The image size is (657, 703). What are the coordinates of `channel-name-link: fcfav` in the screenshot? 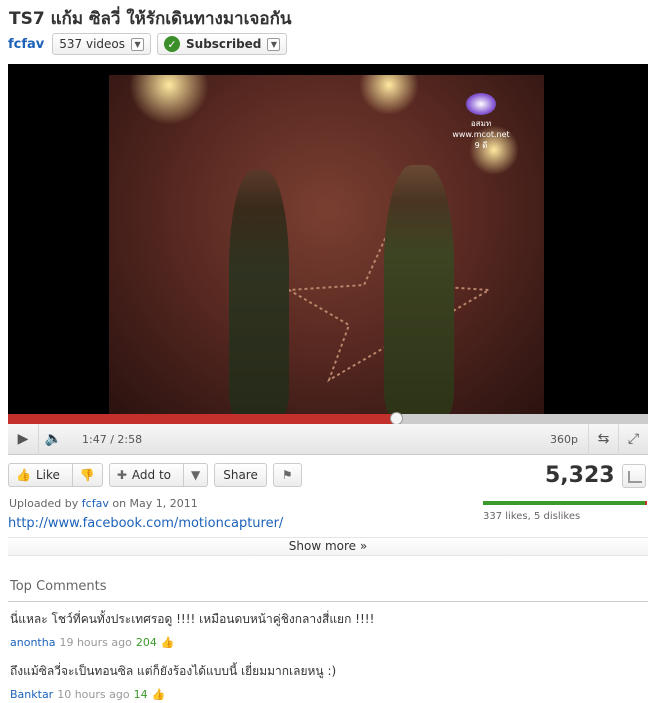 It's located at (26, 44).